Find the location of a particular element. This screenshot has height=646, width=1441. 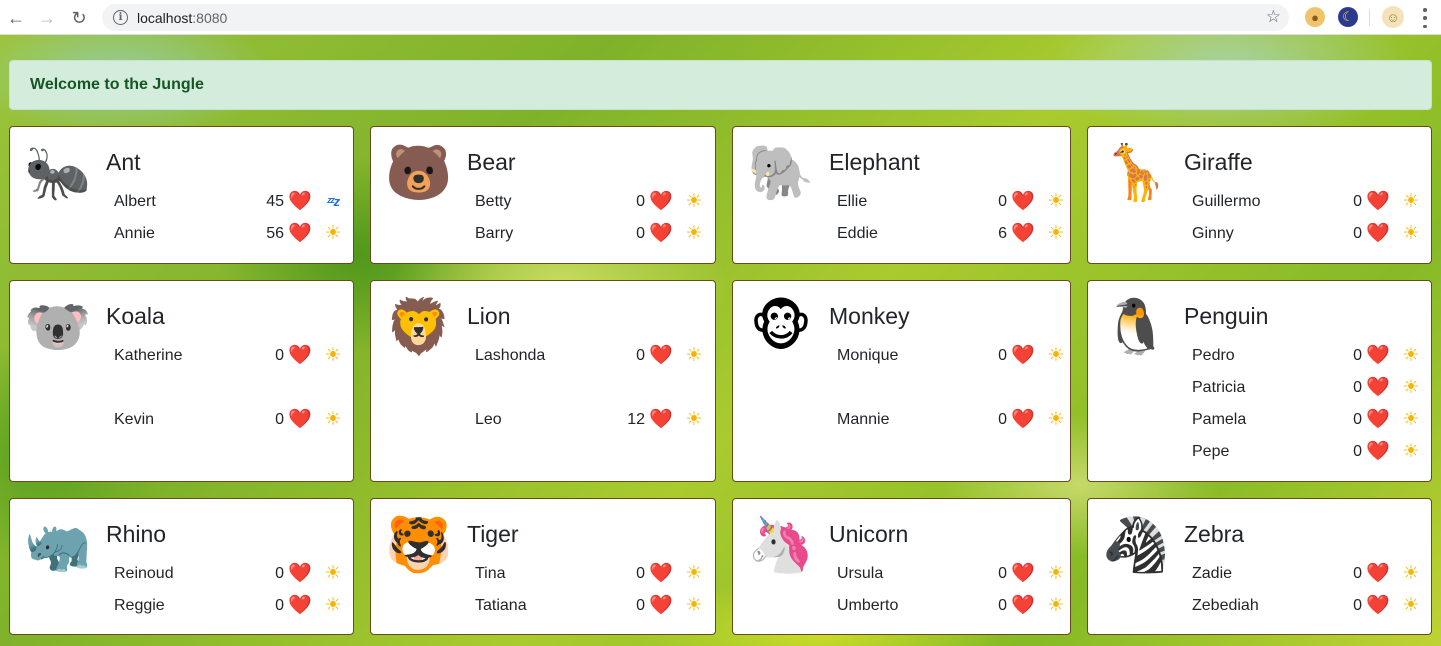

animal-name: Ursula is located at coordinates (860, 573).